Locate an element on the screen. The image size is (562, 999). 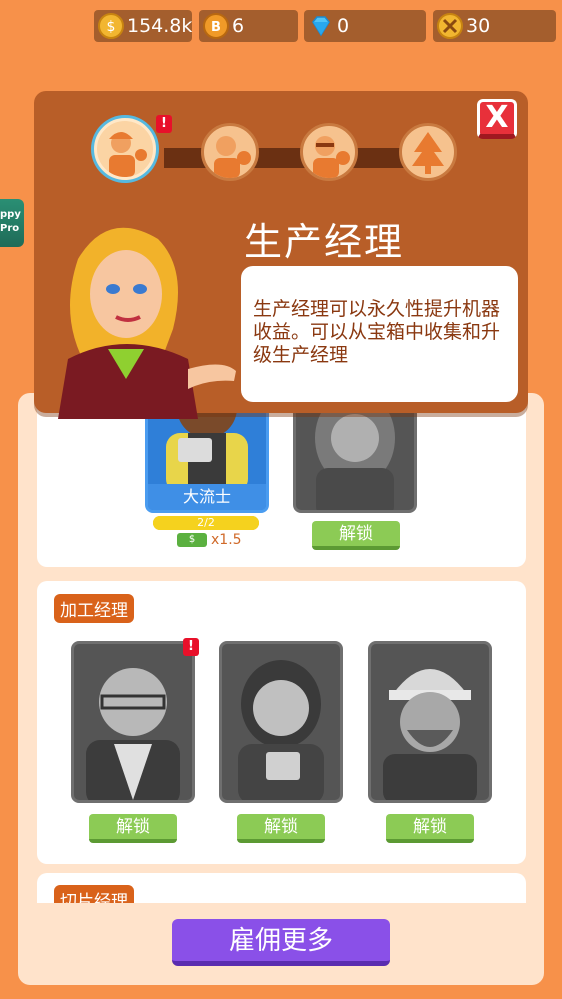
token-value: 6 is located at coordinates (238, 26).